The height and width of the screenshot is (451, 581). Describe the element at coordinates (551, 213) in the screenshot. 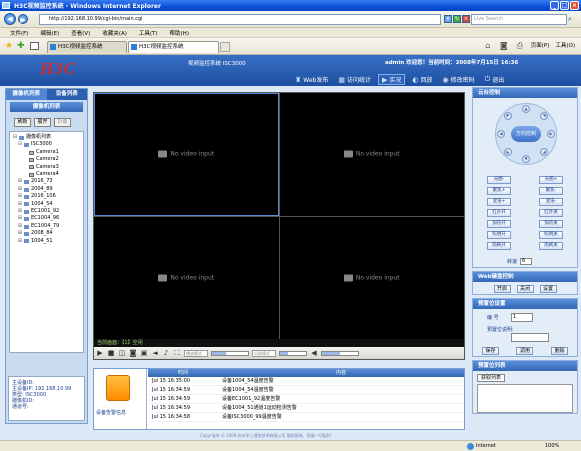

I see `ptz-button: 红外关` at that location.